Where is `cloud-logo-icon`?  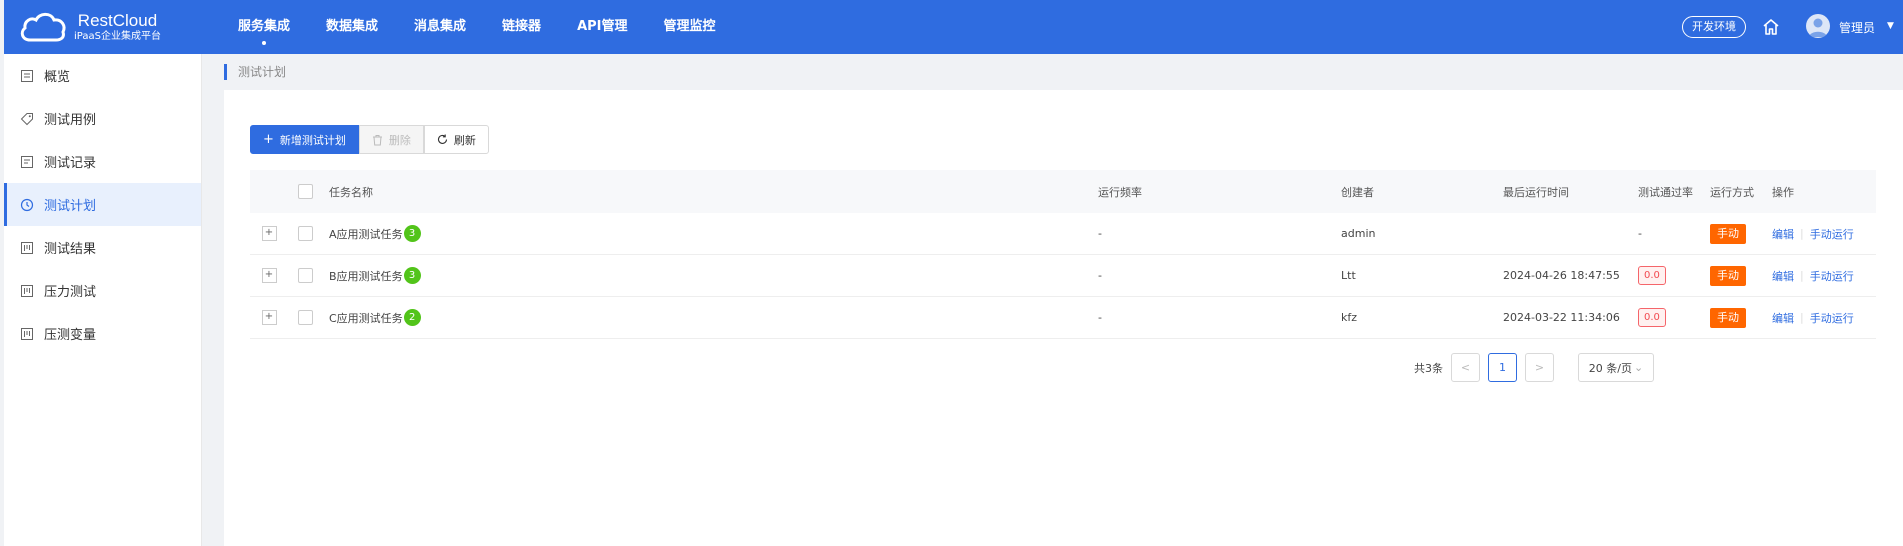
cloud-logo-icon is located at coordinates (43, 27).